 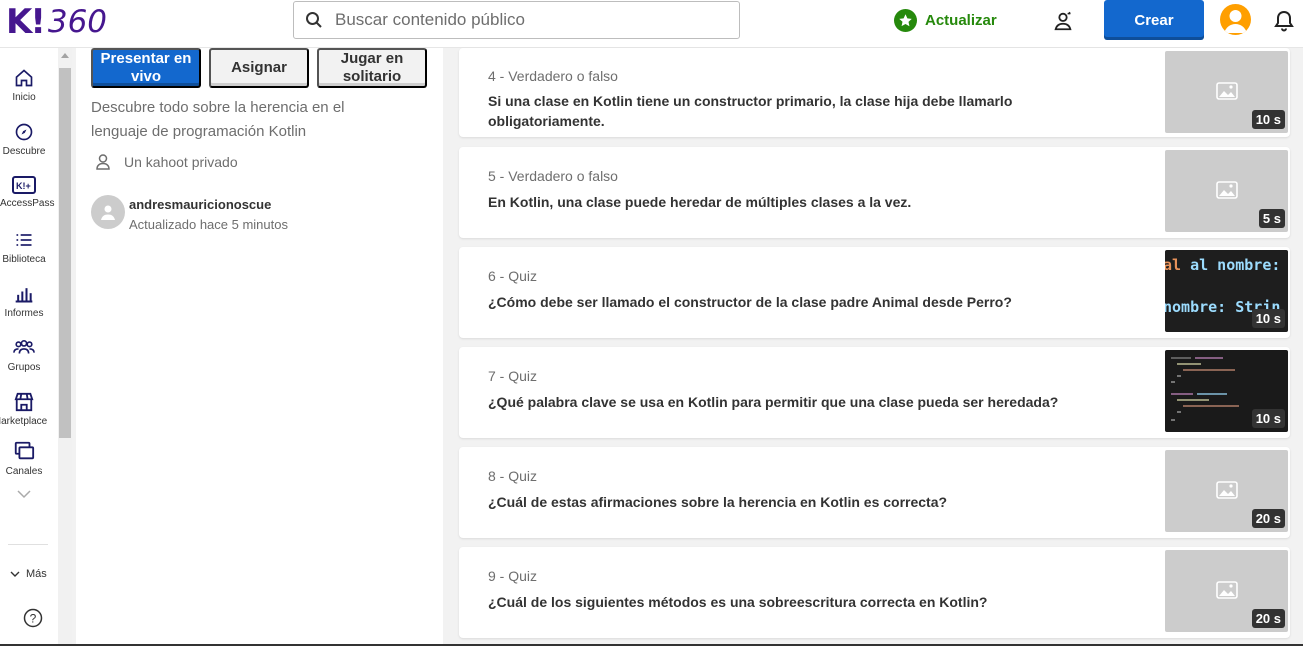 I want to click on nav-item-marketplace: Marketplace, so click(x=24, y=409).